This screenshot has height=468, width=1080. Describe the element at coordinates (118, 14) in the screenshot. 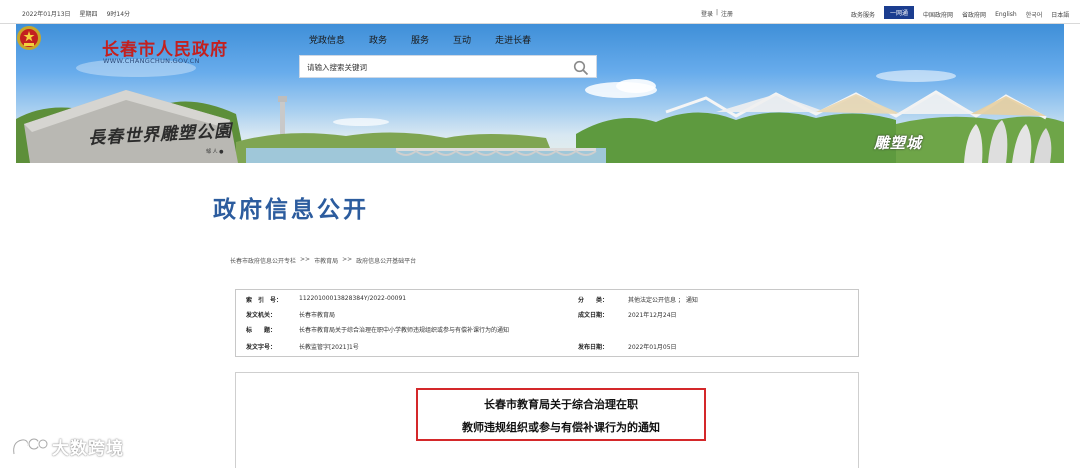

I see `time-text: 9时14分` at that location.